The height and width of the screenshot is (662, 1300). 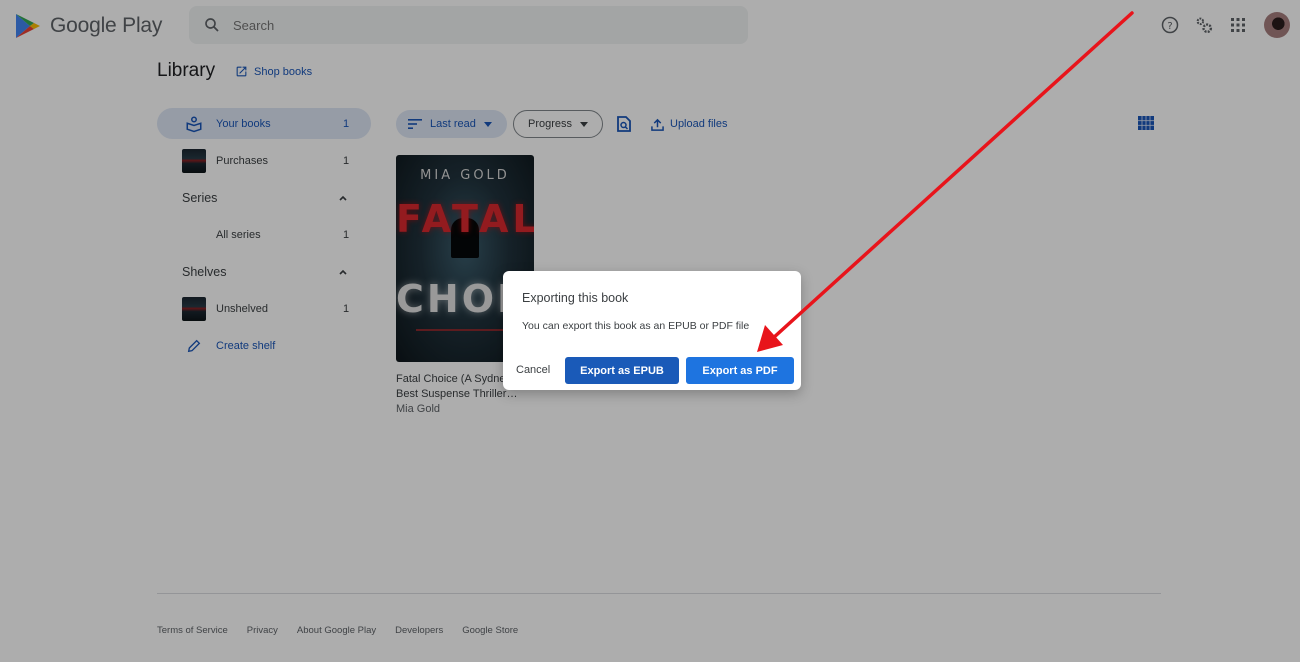 I want to click on cancel-button: Cancel, so click(x=533, y=370).